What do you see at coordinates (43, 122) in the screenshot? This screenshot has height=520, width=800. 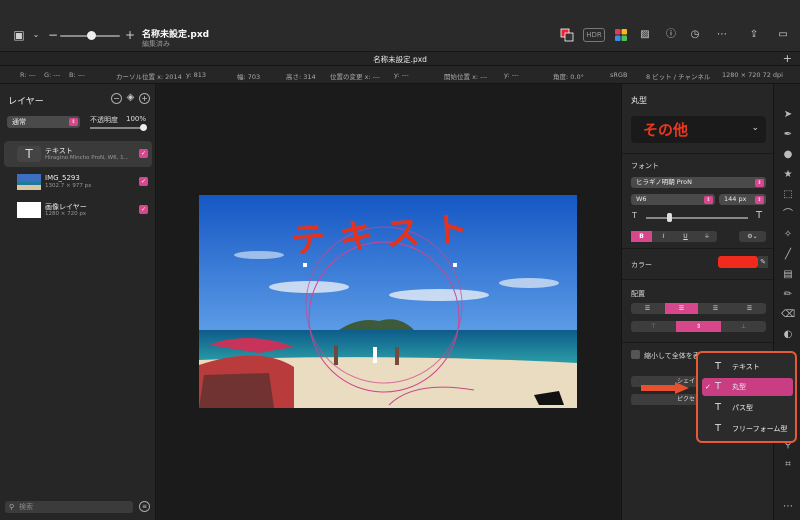 I see `blend-mode-select: 通常 ⇕` at bounding box center [43, 122].